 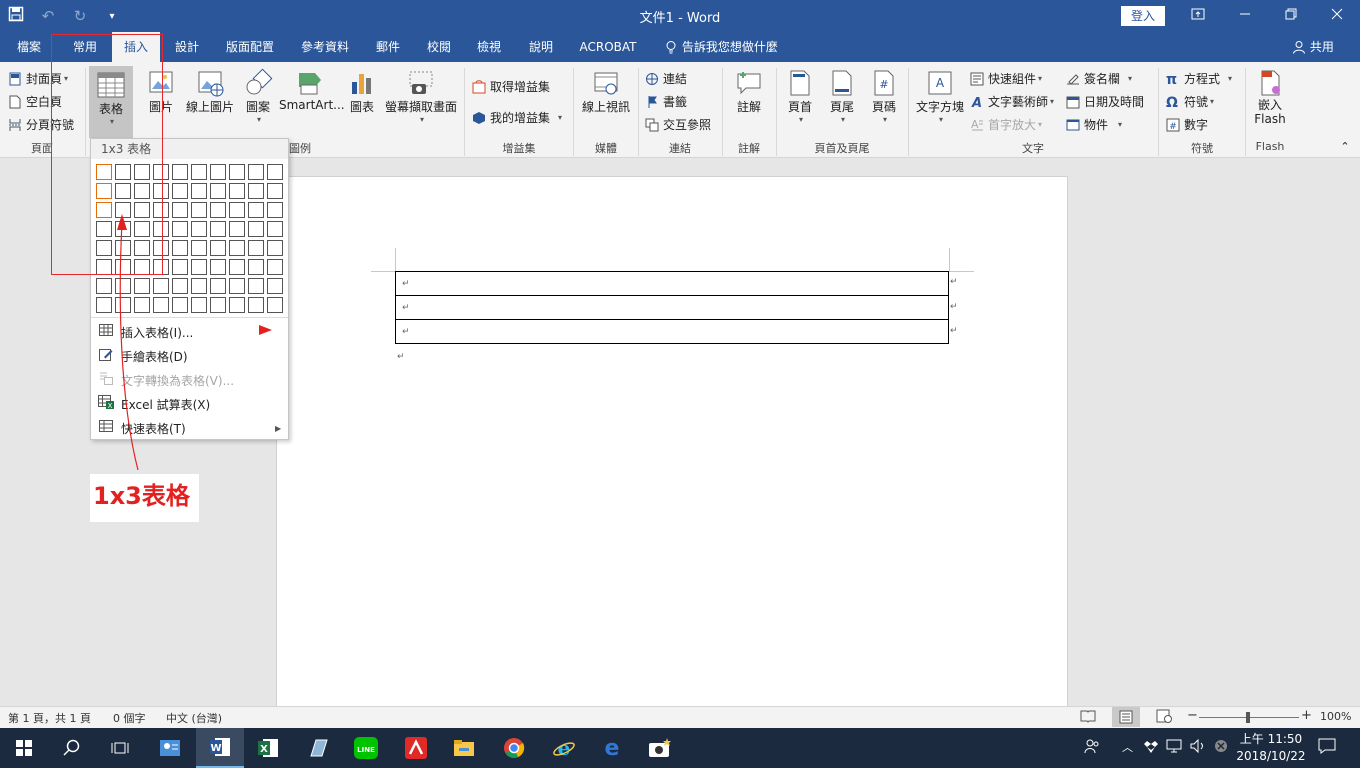 I want to click on table-button: 表格 ▾, so click(x=111, y=102).